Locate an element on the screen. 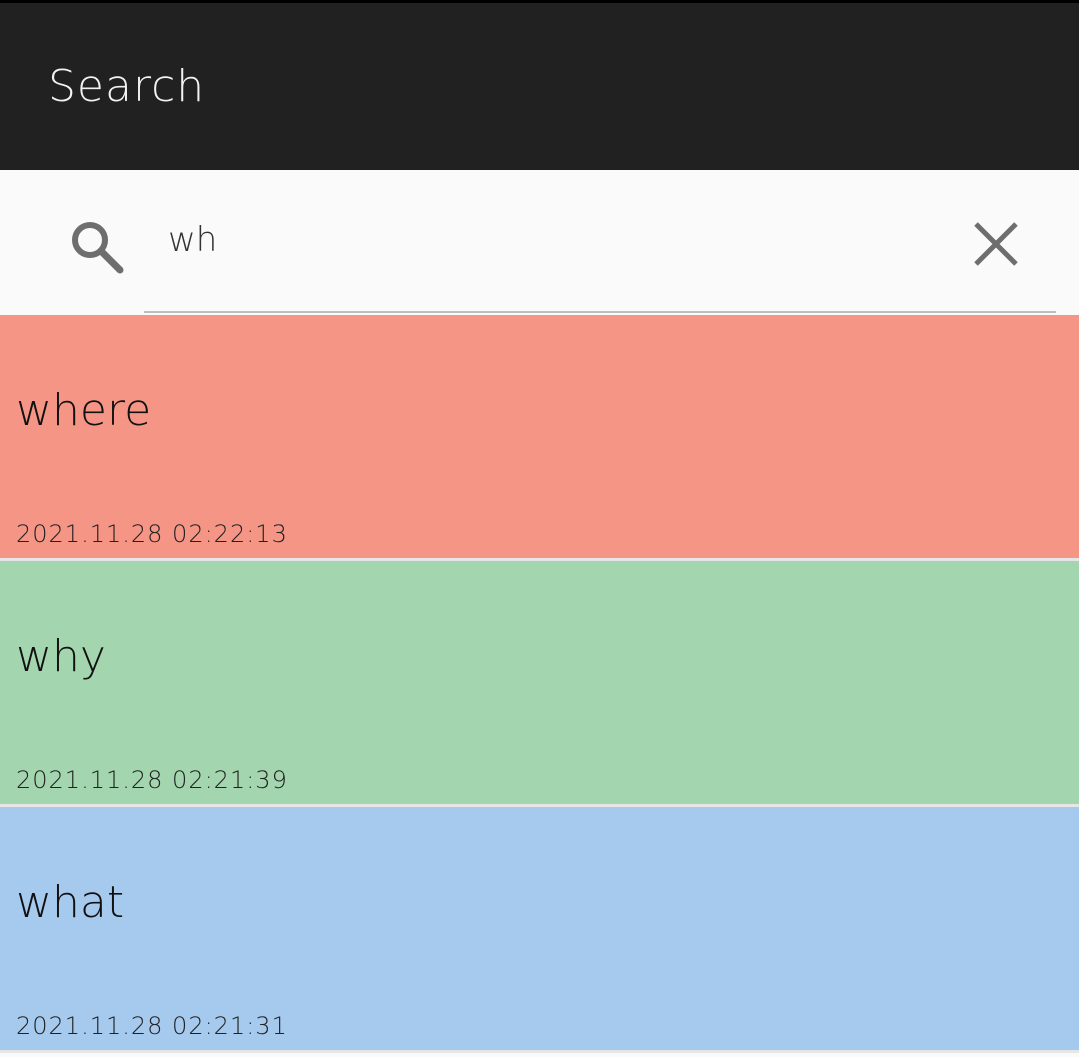 Image resolution: width=1079 pixels, height=1057 pixels. search-bar is located at coordinates (539, 242).